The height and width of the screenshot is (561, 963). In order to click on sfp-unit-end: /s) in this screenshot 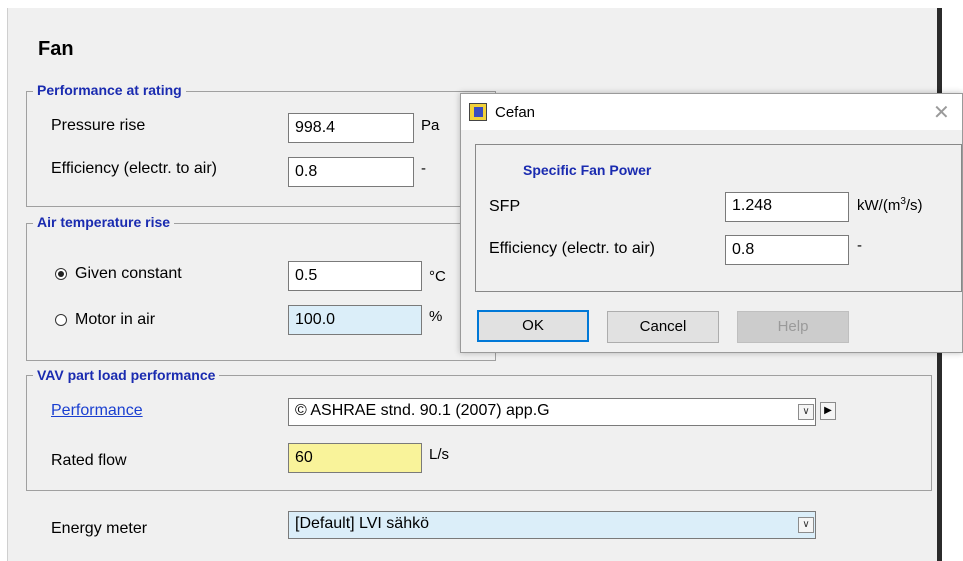, I will do `click(914, 205)`.